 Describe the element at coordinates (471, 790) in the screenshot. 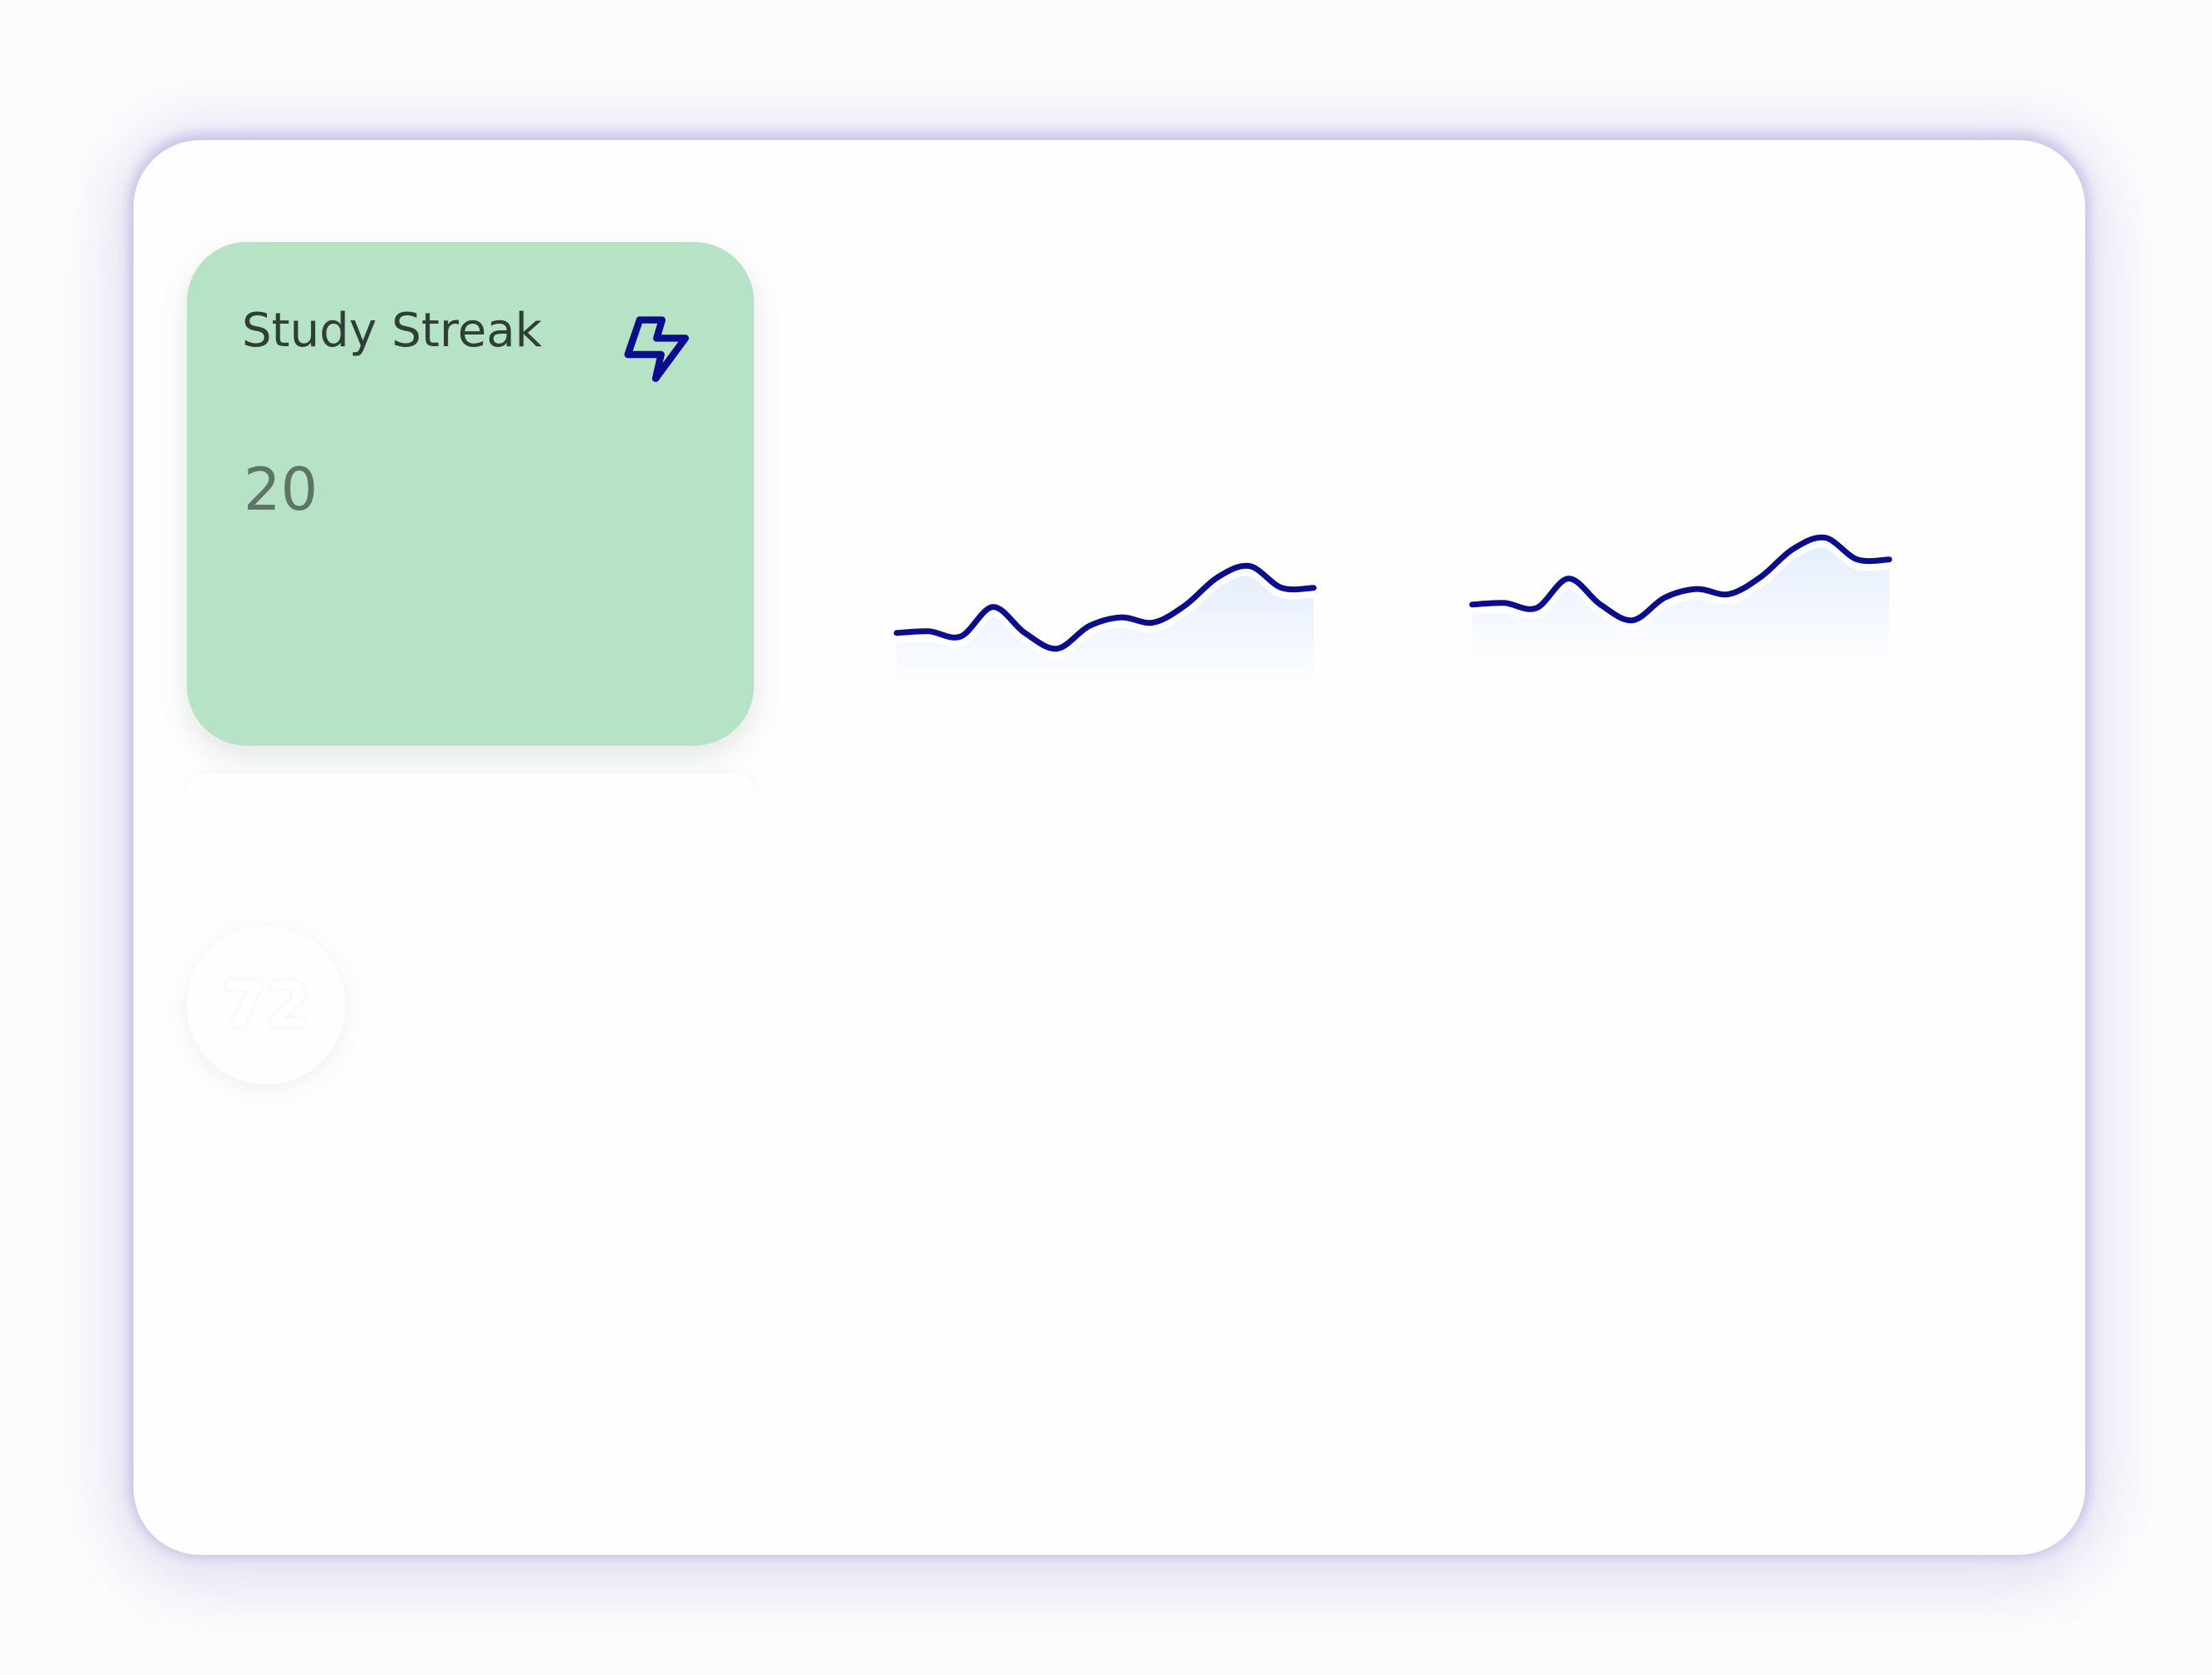

I see `stat-card-placeholder` at that location.